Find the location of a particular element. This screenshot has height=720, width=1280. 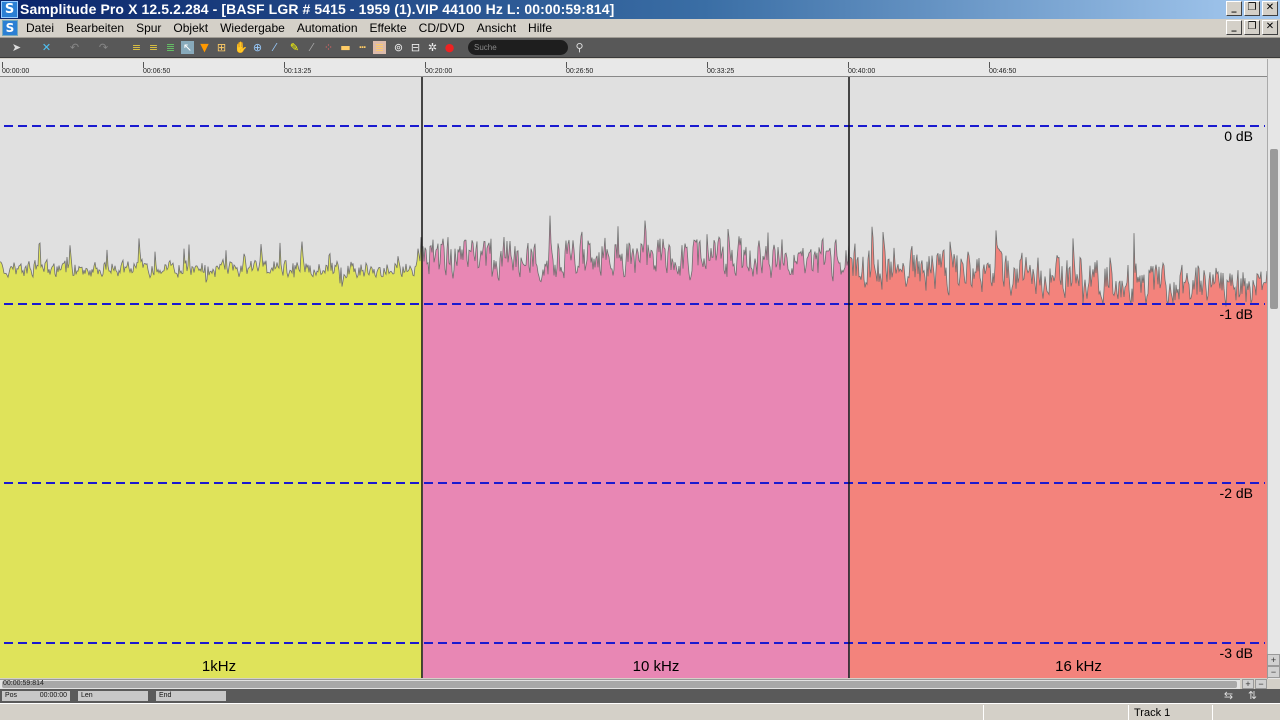

db-label: -3 dB is located at coordinates (1236, 653).